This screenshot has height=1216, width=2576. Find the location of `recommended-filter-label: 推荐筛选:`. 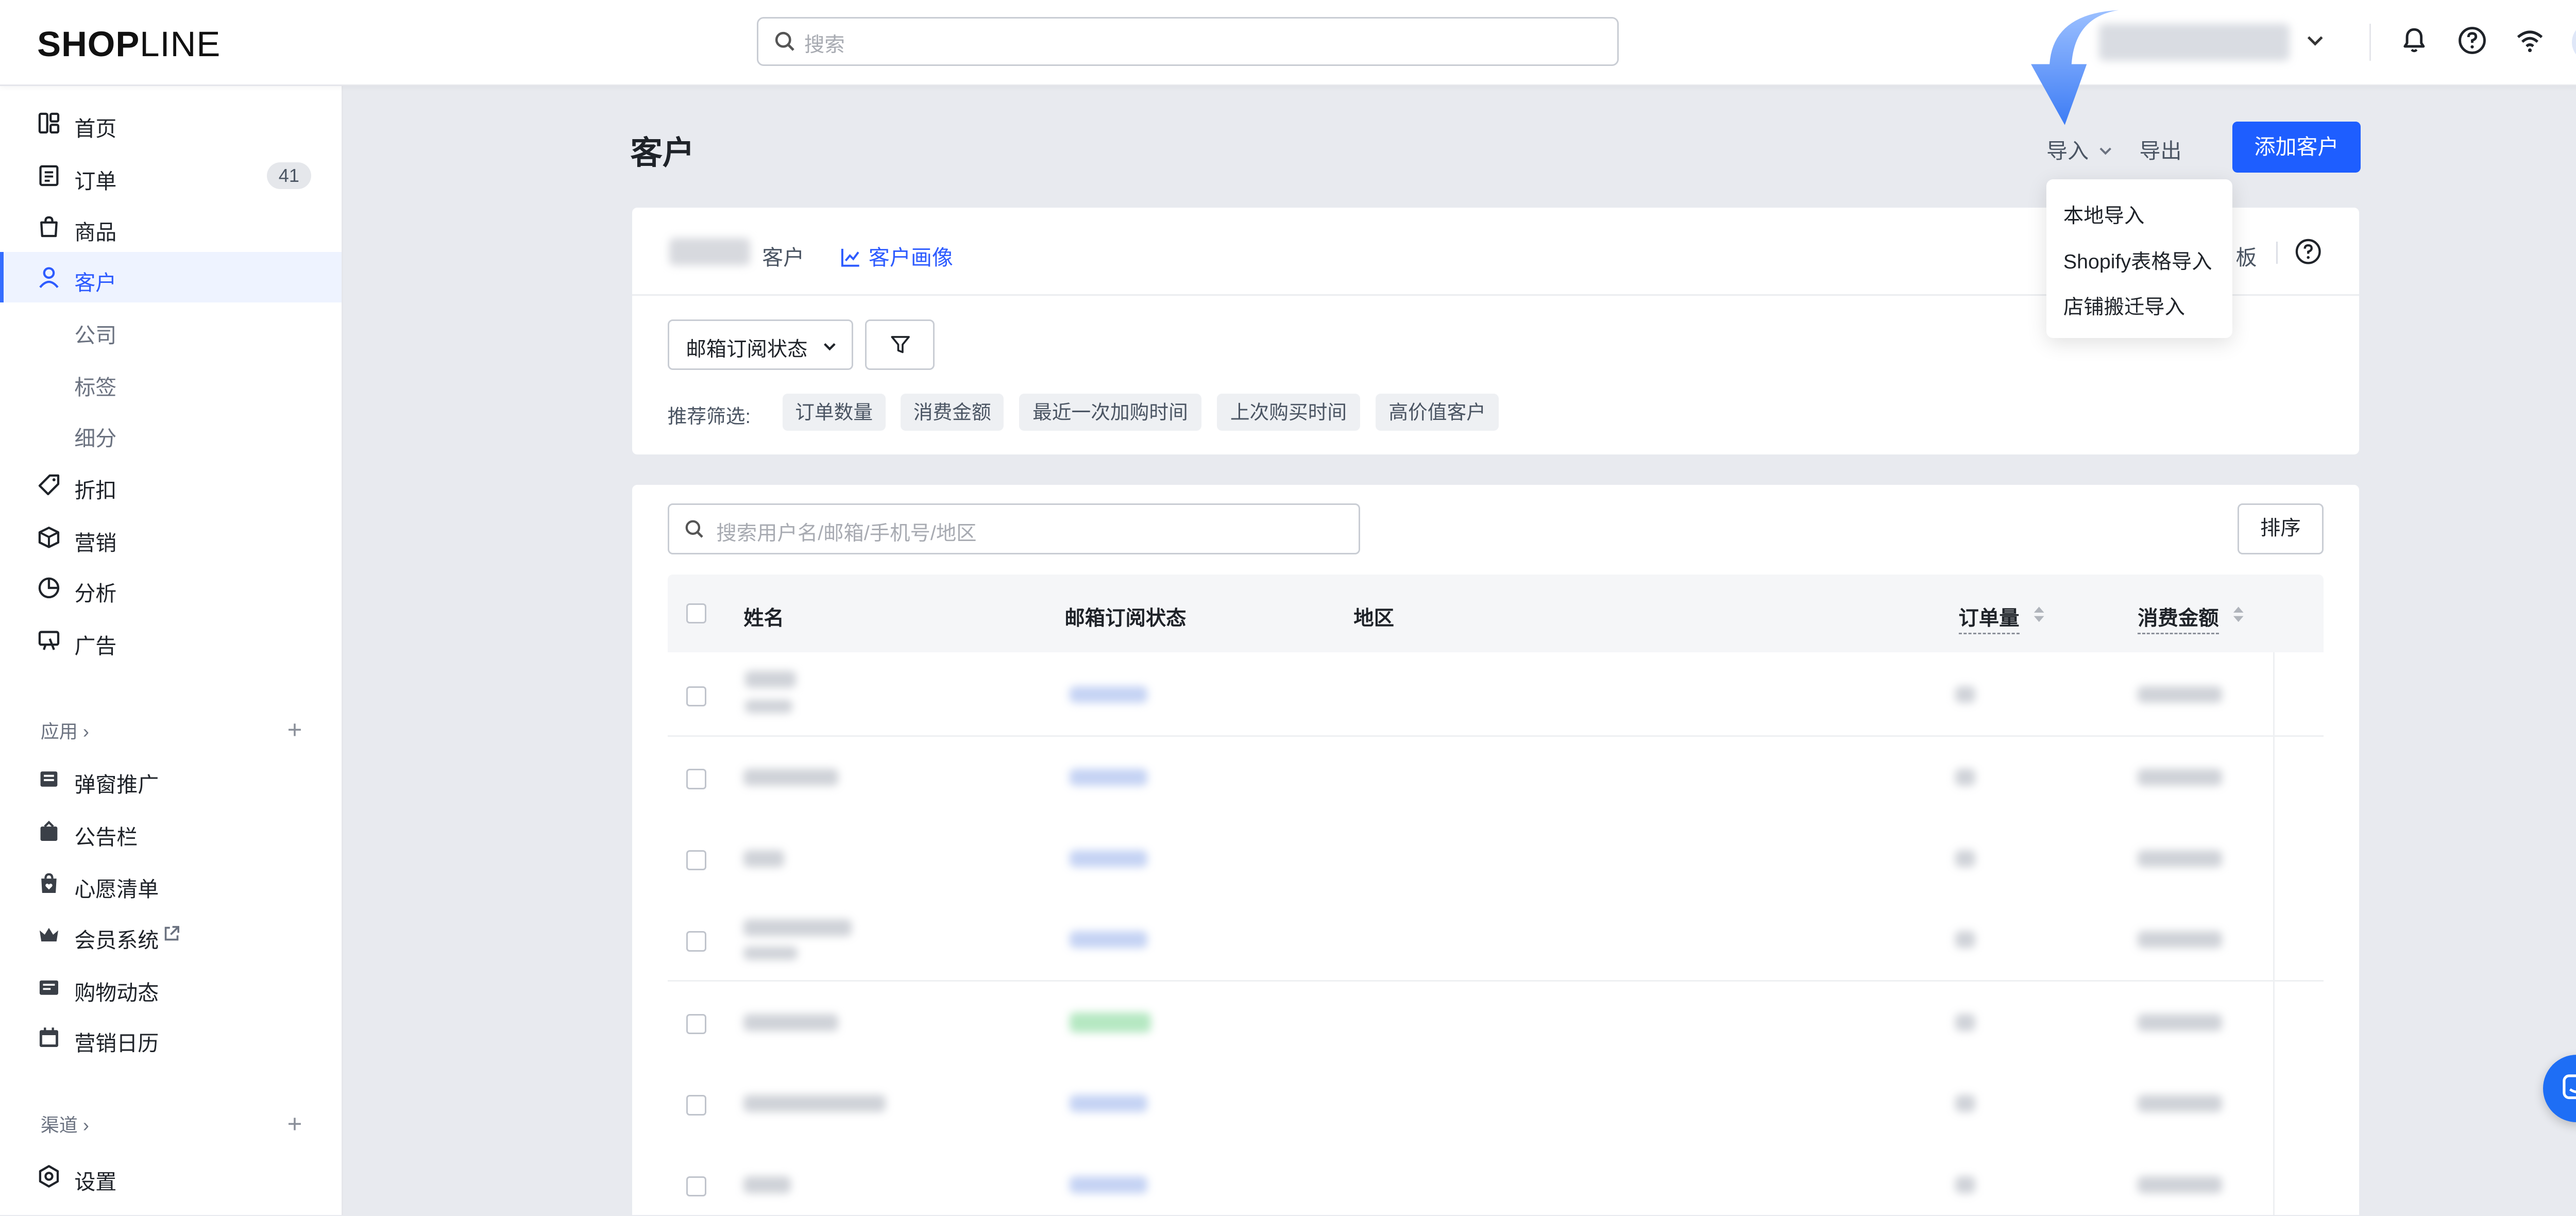

recommended-filter-label: 推荐筛选: is located at coordinates (709, 417).